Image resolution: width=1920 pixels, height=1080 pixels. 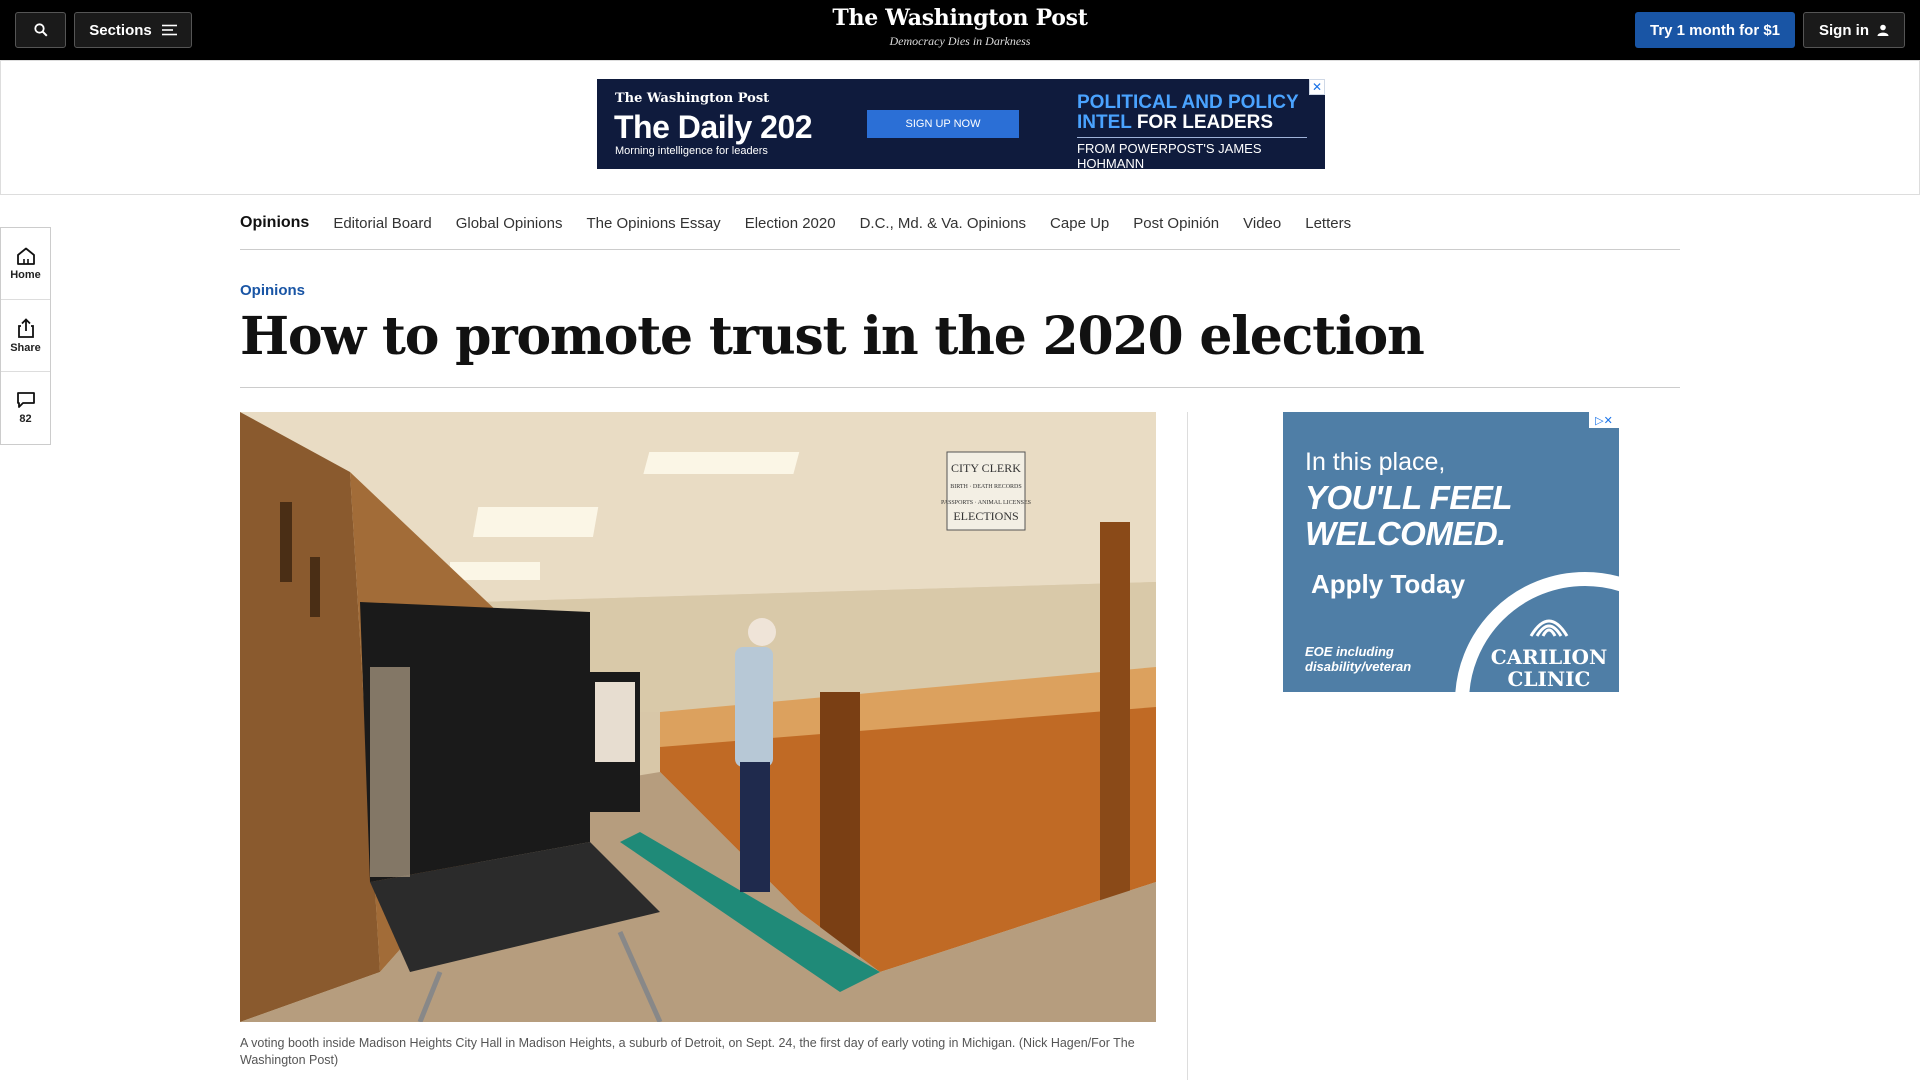 What do you see at coordinates (985, 516) in the screenshot?
I see `photo-sign-line: ELECTIONS` at bounding box center [985, 516].